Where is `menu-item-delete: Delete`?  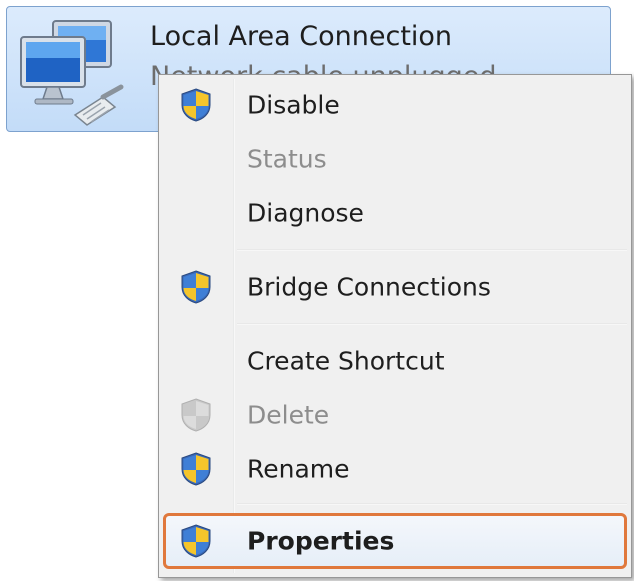 menu-item-delete: Delete is located at coordinates (395, 415).